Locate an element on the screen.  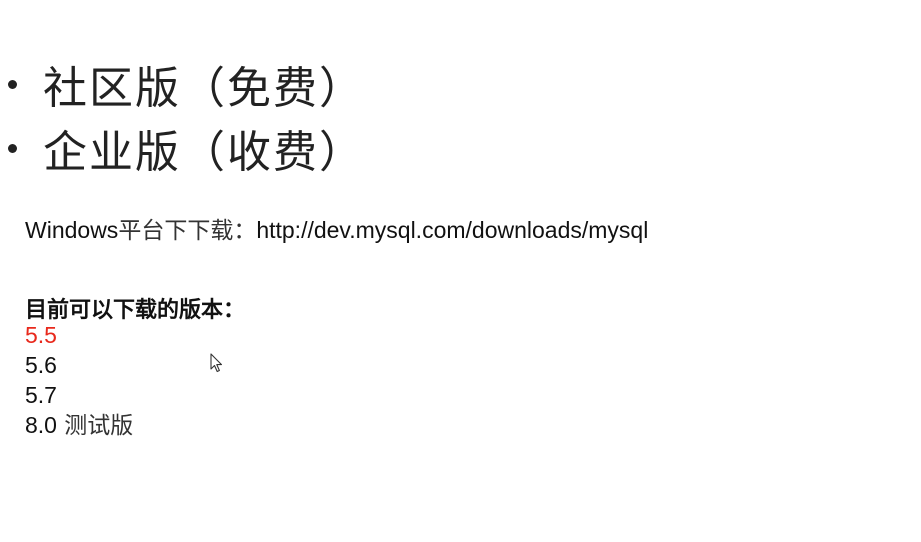
version-item-8-0: 8.0 测试版 is located at coordinates (79, 425).